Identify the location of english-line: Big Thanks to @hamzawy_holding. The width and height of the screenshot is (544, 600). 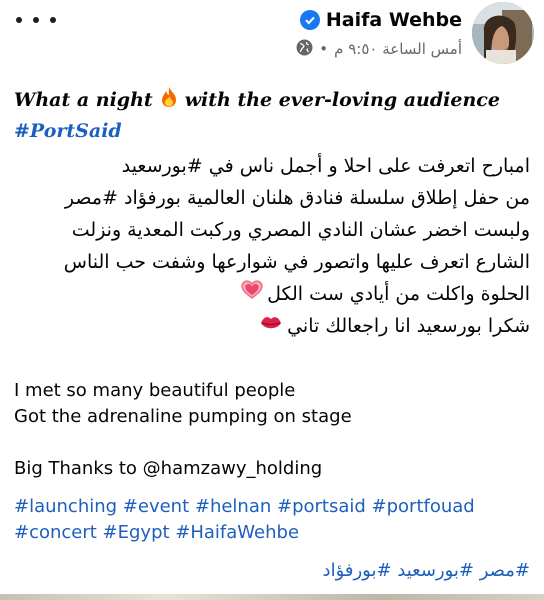
(168, 468).